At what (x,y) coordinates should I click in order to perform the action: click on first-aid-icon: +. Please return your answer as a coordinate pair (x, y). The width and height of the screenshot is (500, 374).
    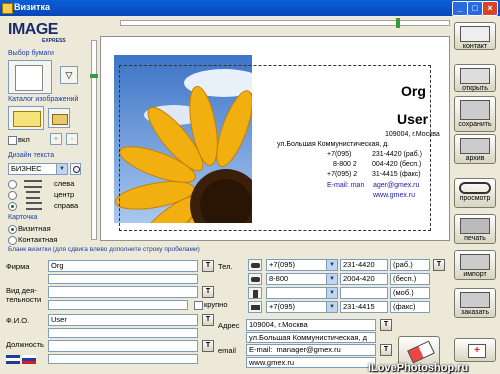
    Looking at the image, I should click on (477, 351).